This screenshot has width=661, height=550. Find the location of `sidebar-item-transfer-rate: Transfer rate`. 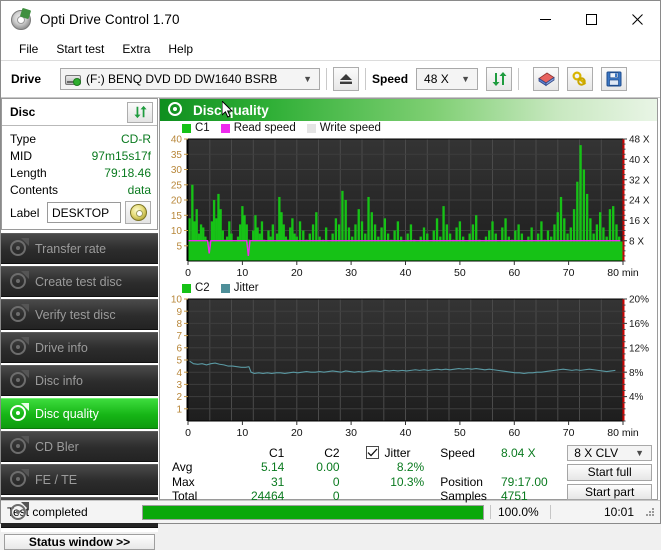

sidebar-item-transfer-rate: Transfer rate is located at coordinates (79, 248).